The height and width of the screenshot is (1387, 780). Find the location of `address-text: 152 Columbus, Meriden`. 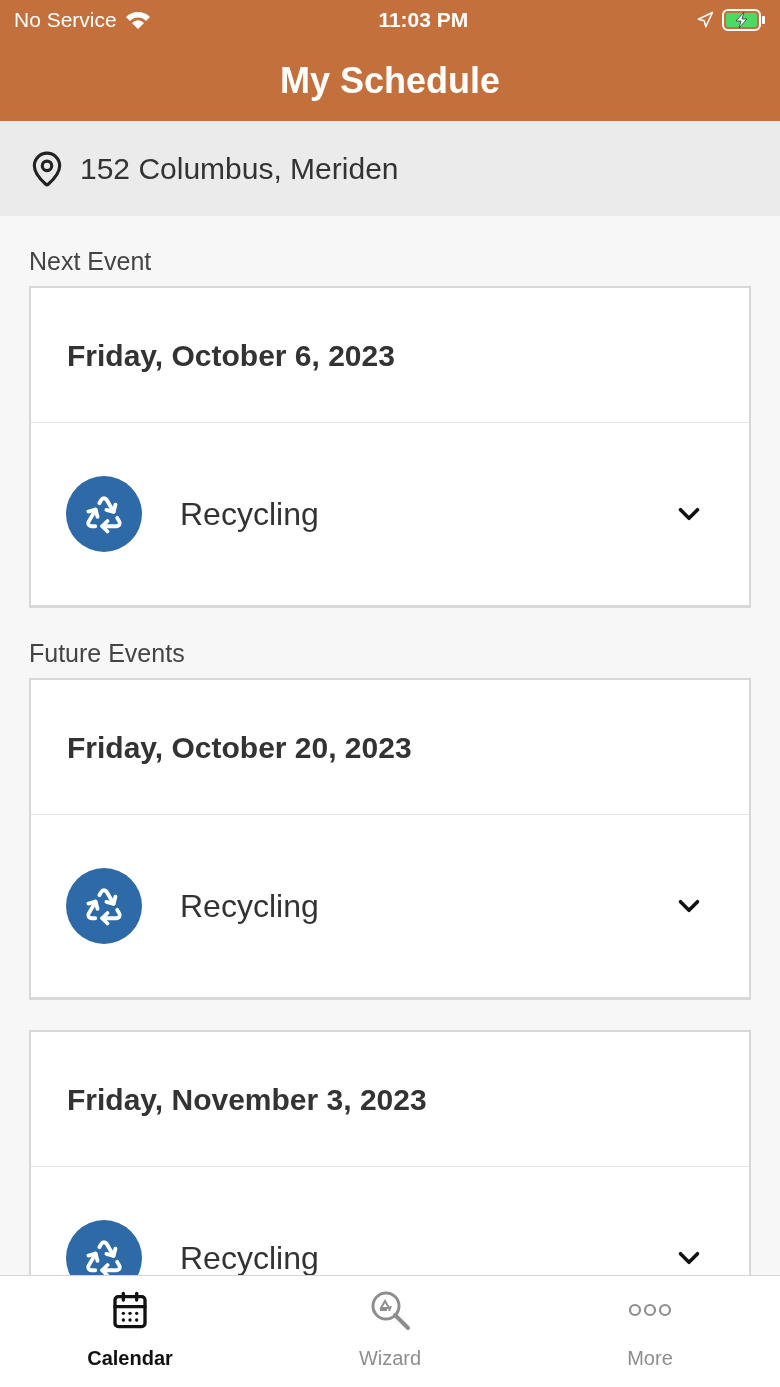

address-text: 152 Columbus, Meriden is located at coordinates (239, 169).